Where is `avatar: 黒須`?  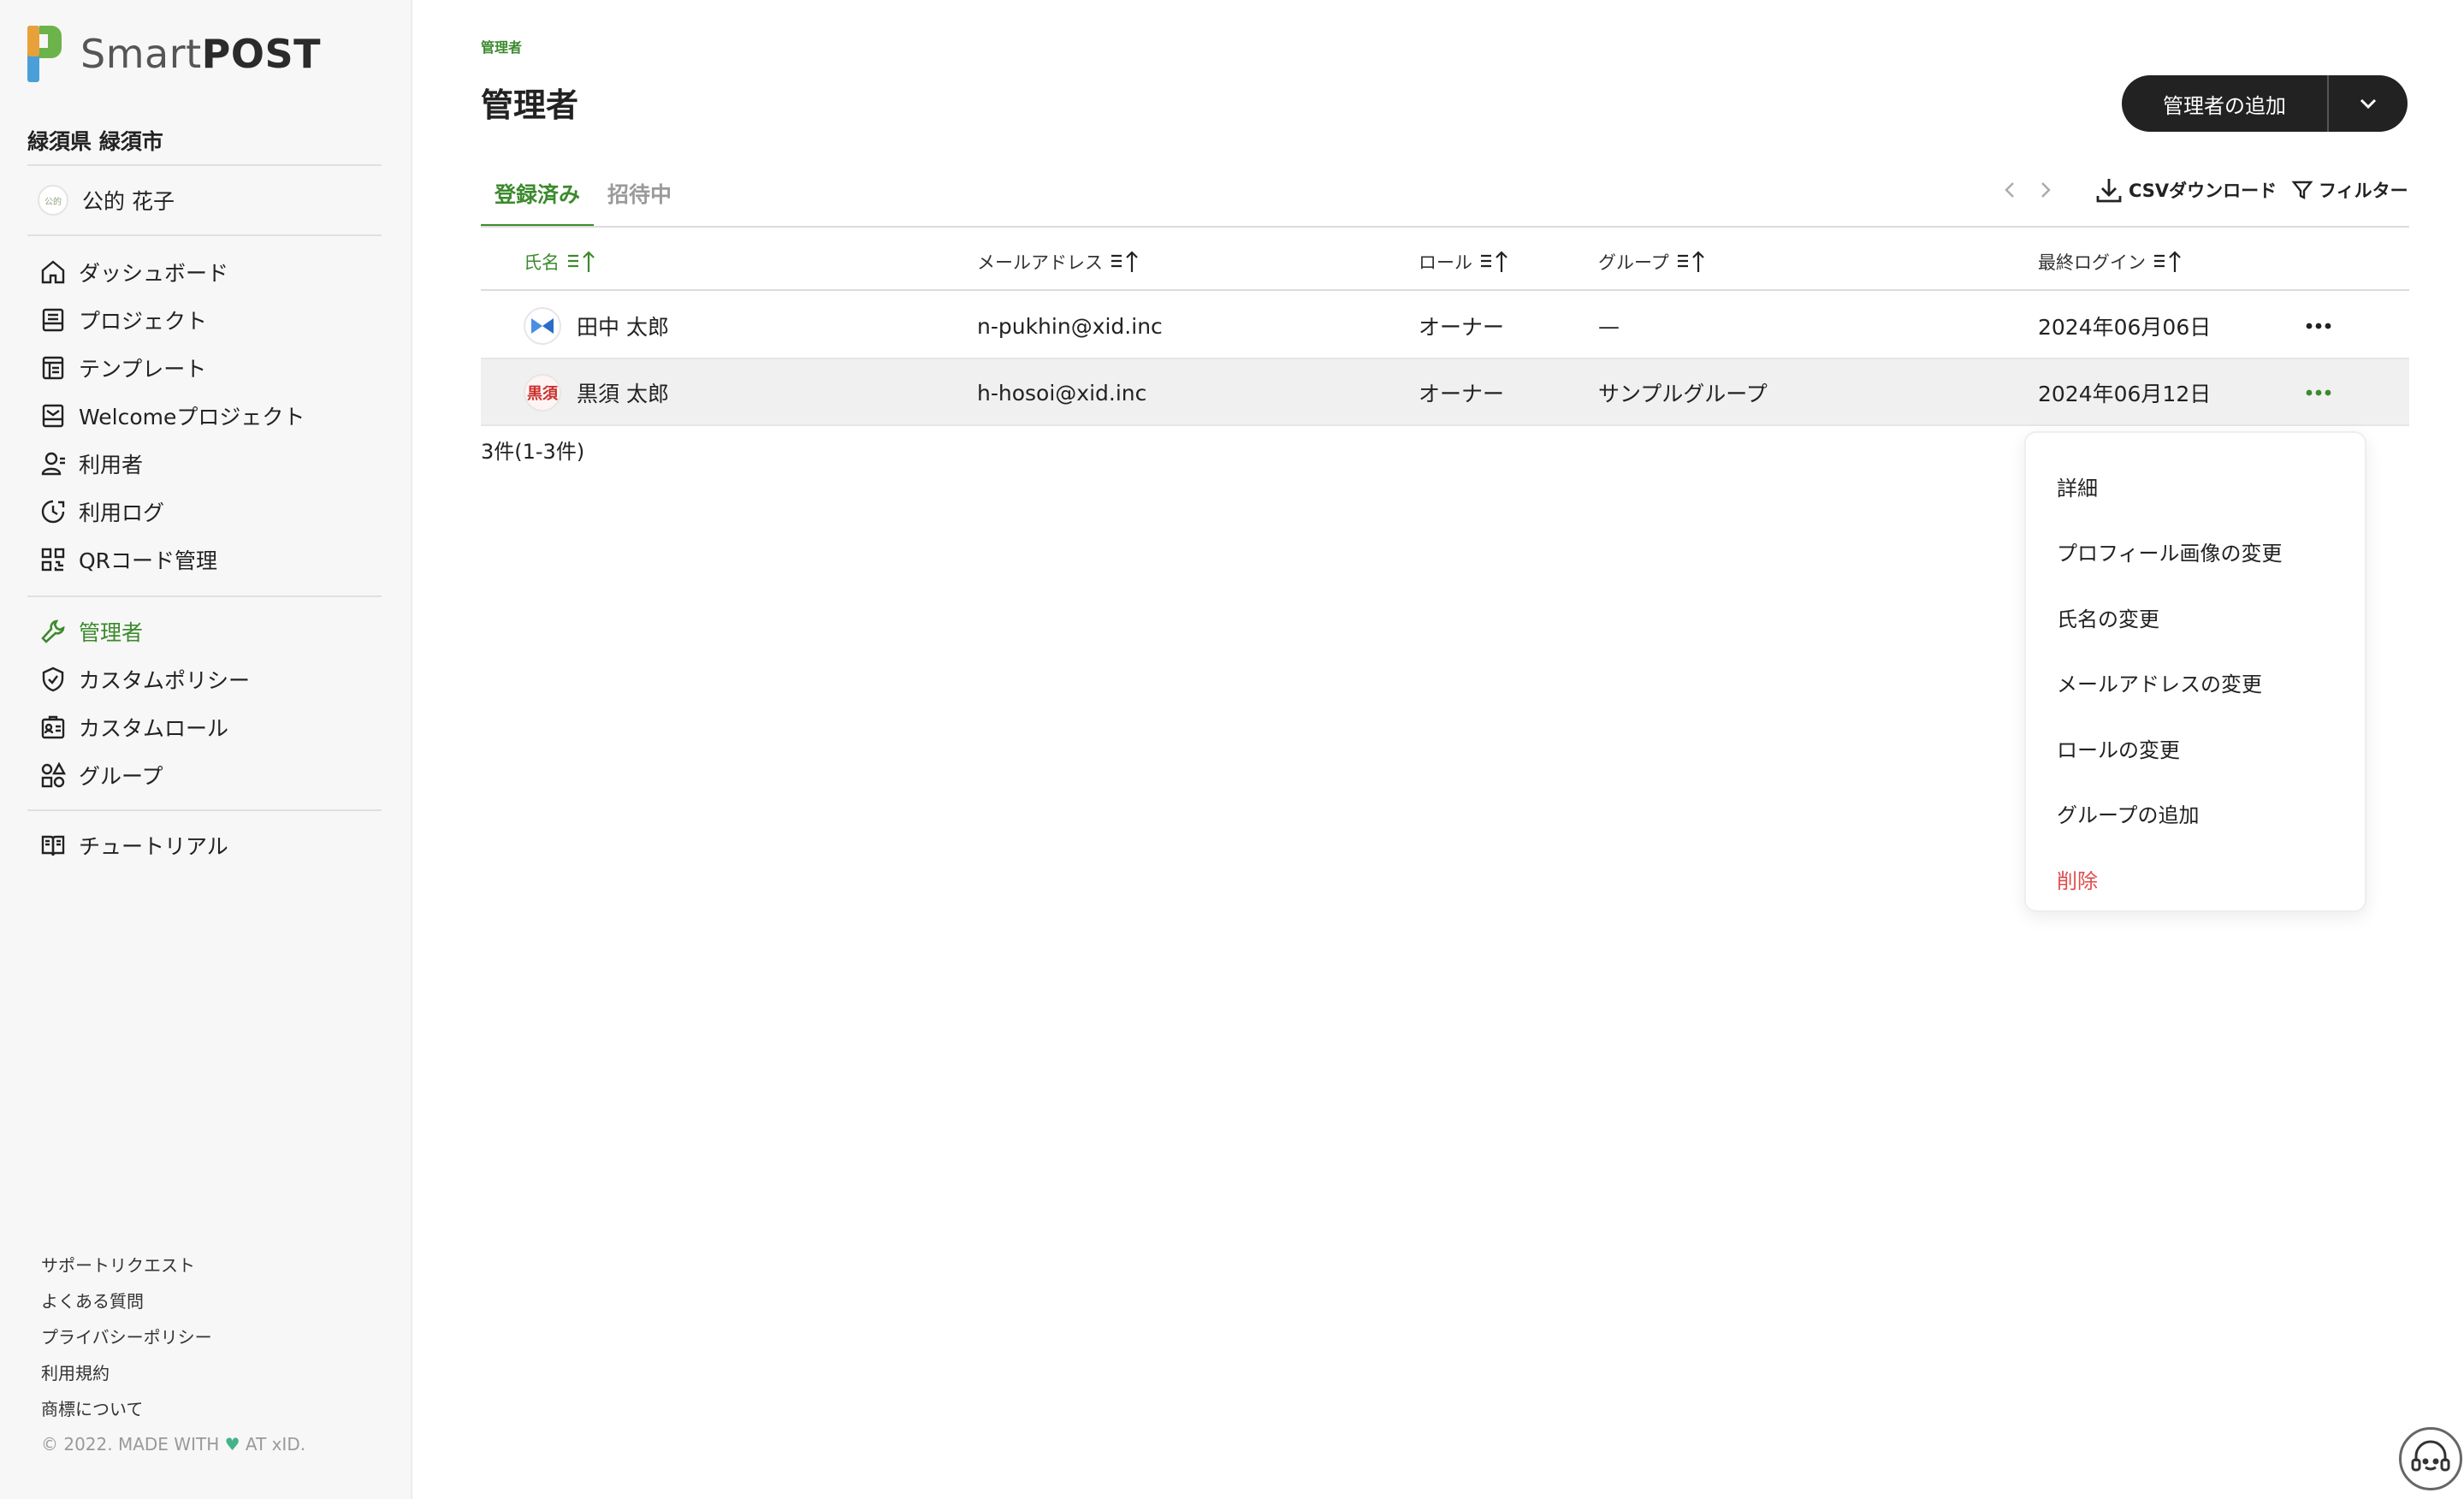 avatar: 黒須 is located at coordinates (542, 393).